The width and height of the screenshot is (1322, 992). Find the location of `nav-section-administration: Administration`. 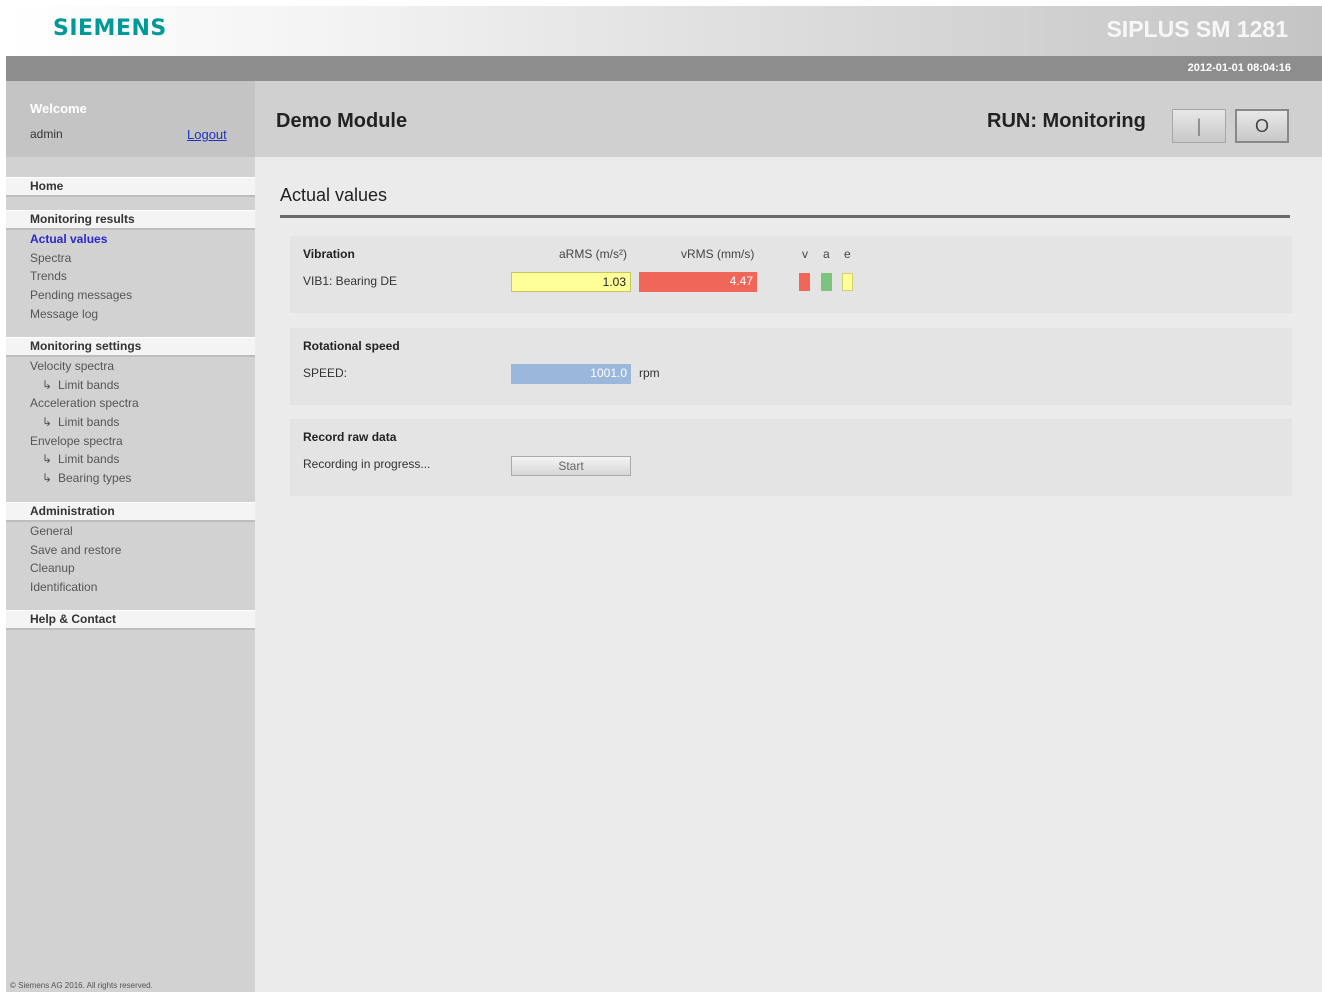

nav-section-administration: Administration is located at coordinates (130, 512).